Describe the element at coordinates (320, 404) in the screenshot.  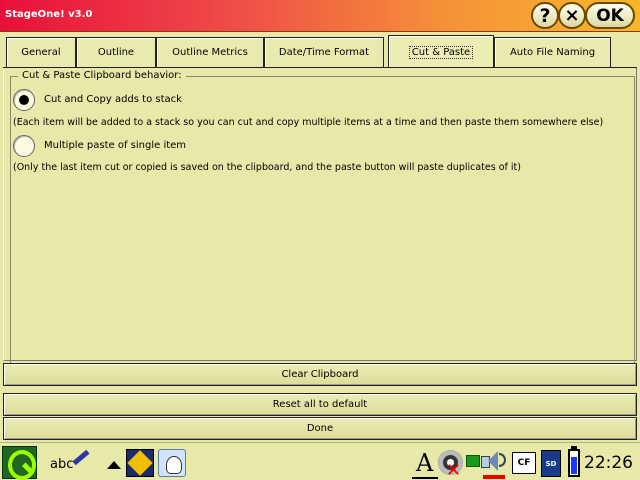
I see `reset-all-button: Reset all to default` at that location.